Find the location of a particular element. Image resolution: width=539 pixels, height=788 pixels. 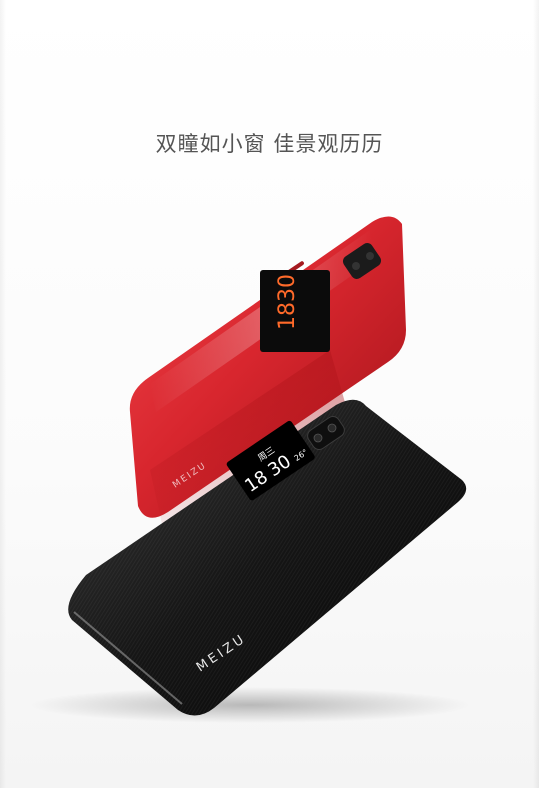

floor-shadow is located at coordinates (250, 705).